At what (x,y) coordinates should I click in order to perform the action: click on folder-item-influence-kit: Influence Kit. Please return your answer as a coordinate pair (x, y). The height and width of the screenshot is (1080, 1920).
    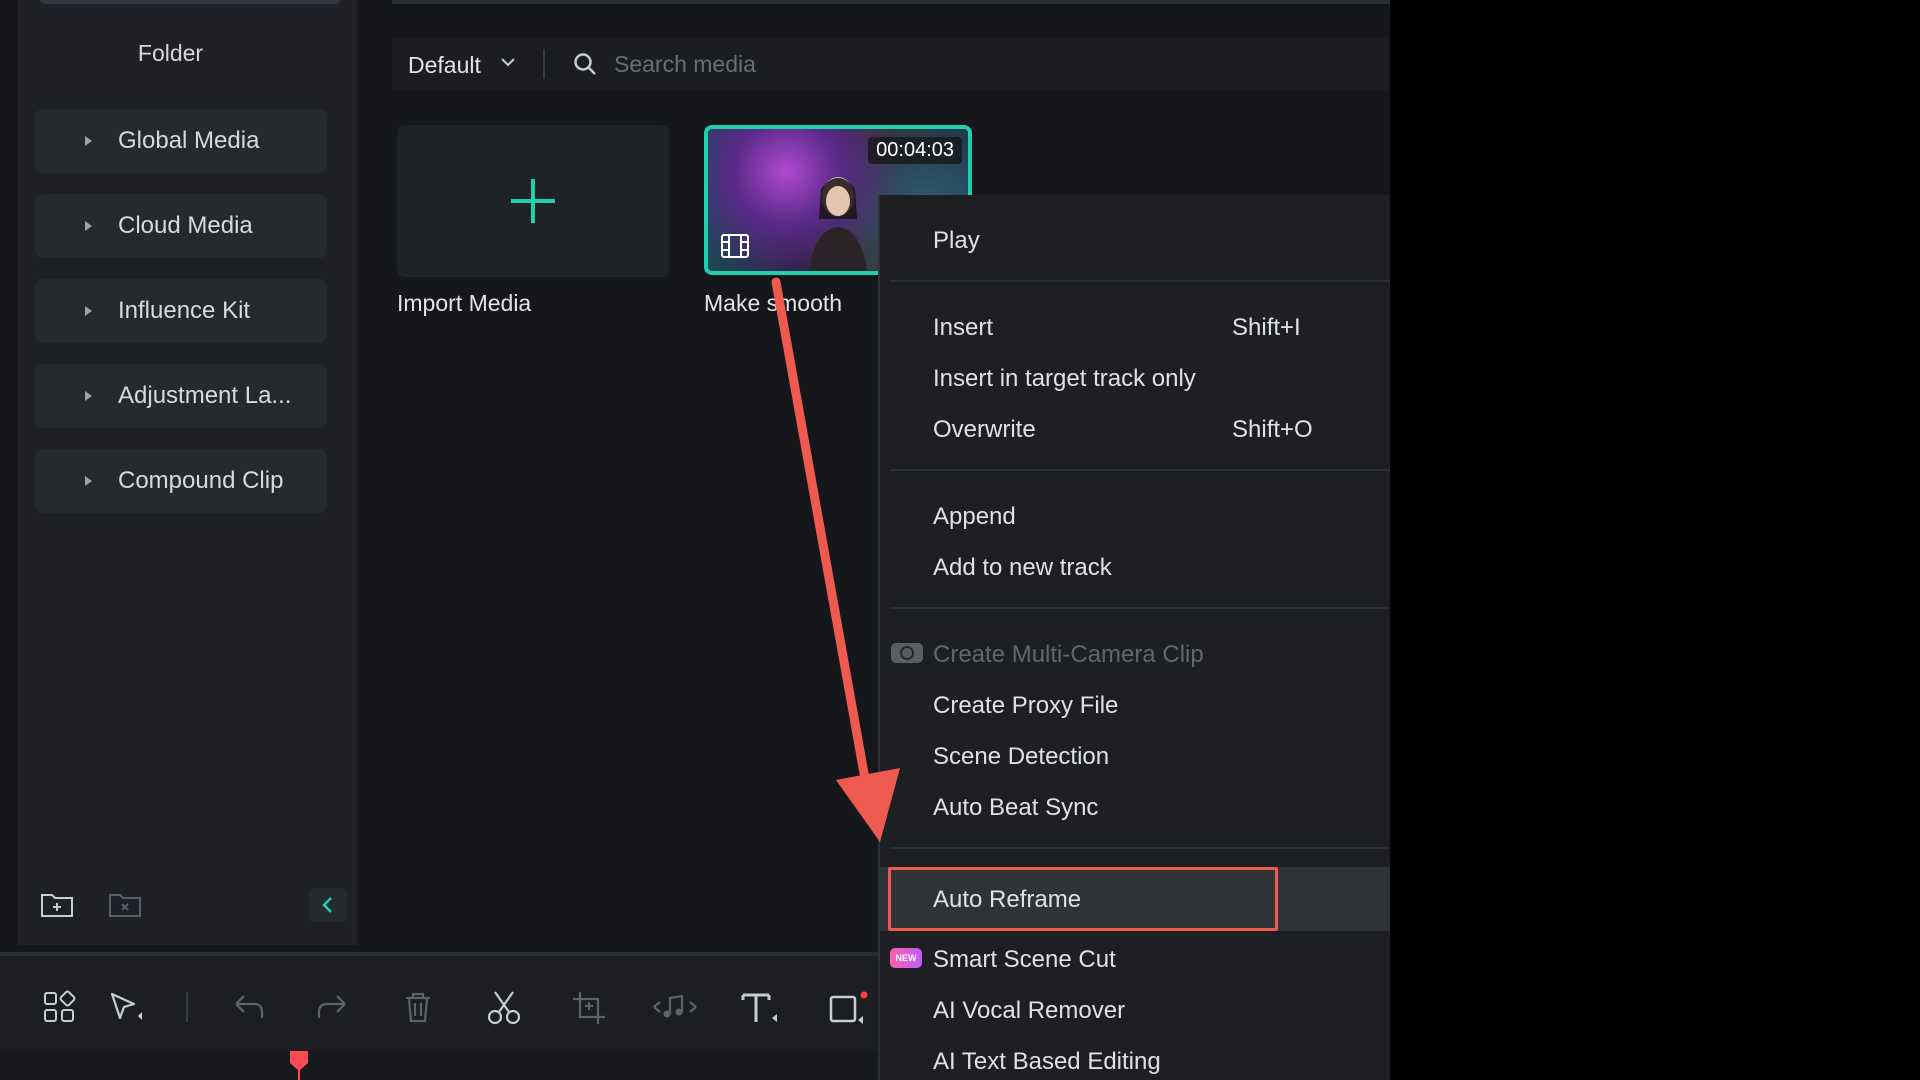
    Looking at the image, I should click on (181, 311).